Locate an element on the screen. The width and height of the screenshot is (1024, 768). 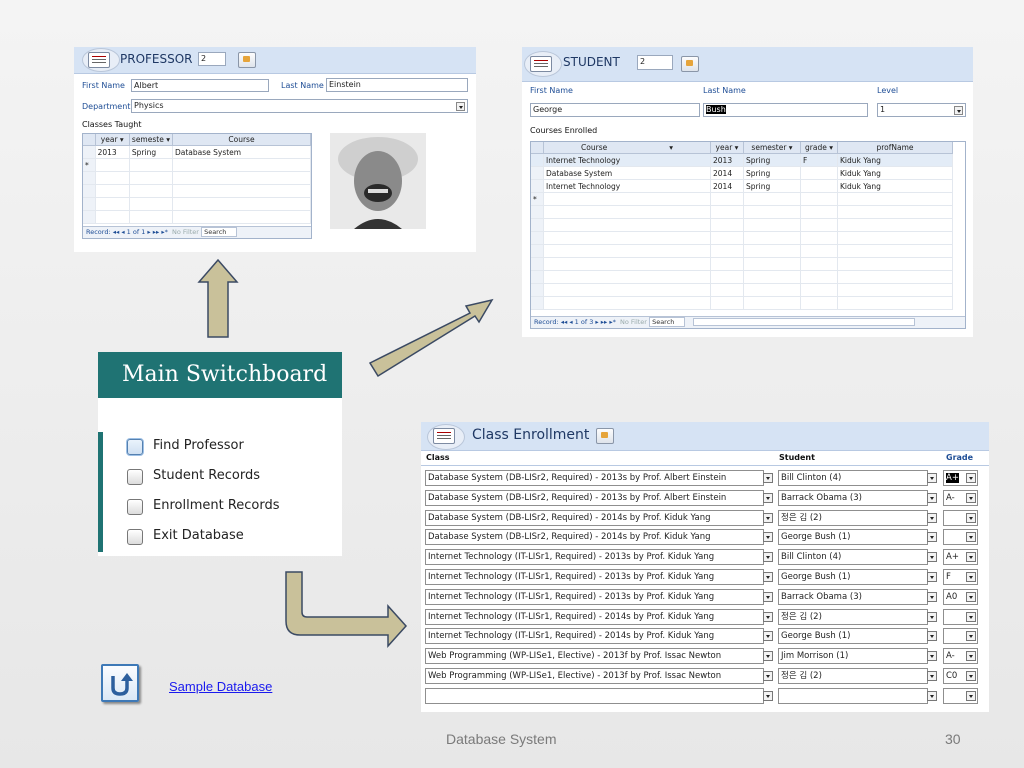
student-combo: 정은 김 (2) is located at coordinates (853, 676).